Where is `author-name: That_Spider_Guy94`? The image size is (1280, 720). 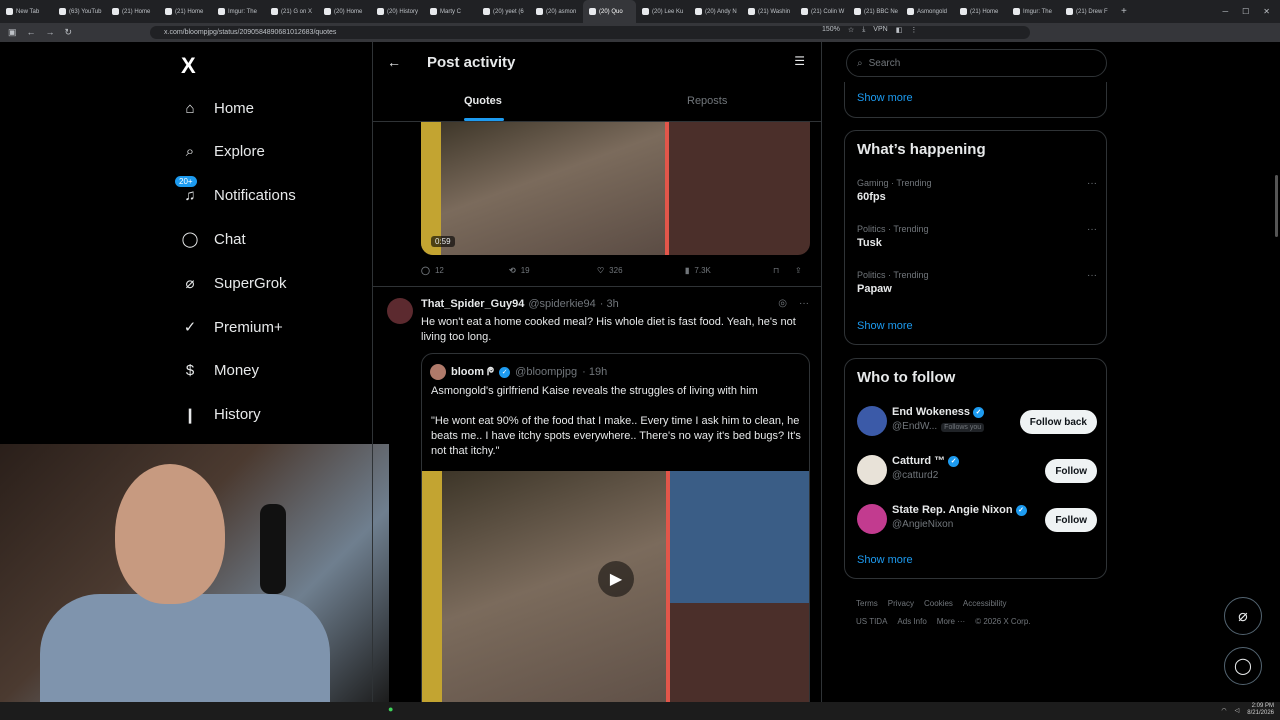
author-name: That_Spider_Guy94 is located at coordinates (472, 304).